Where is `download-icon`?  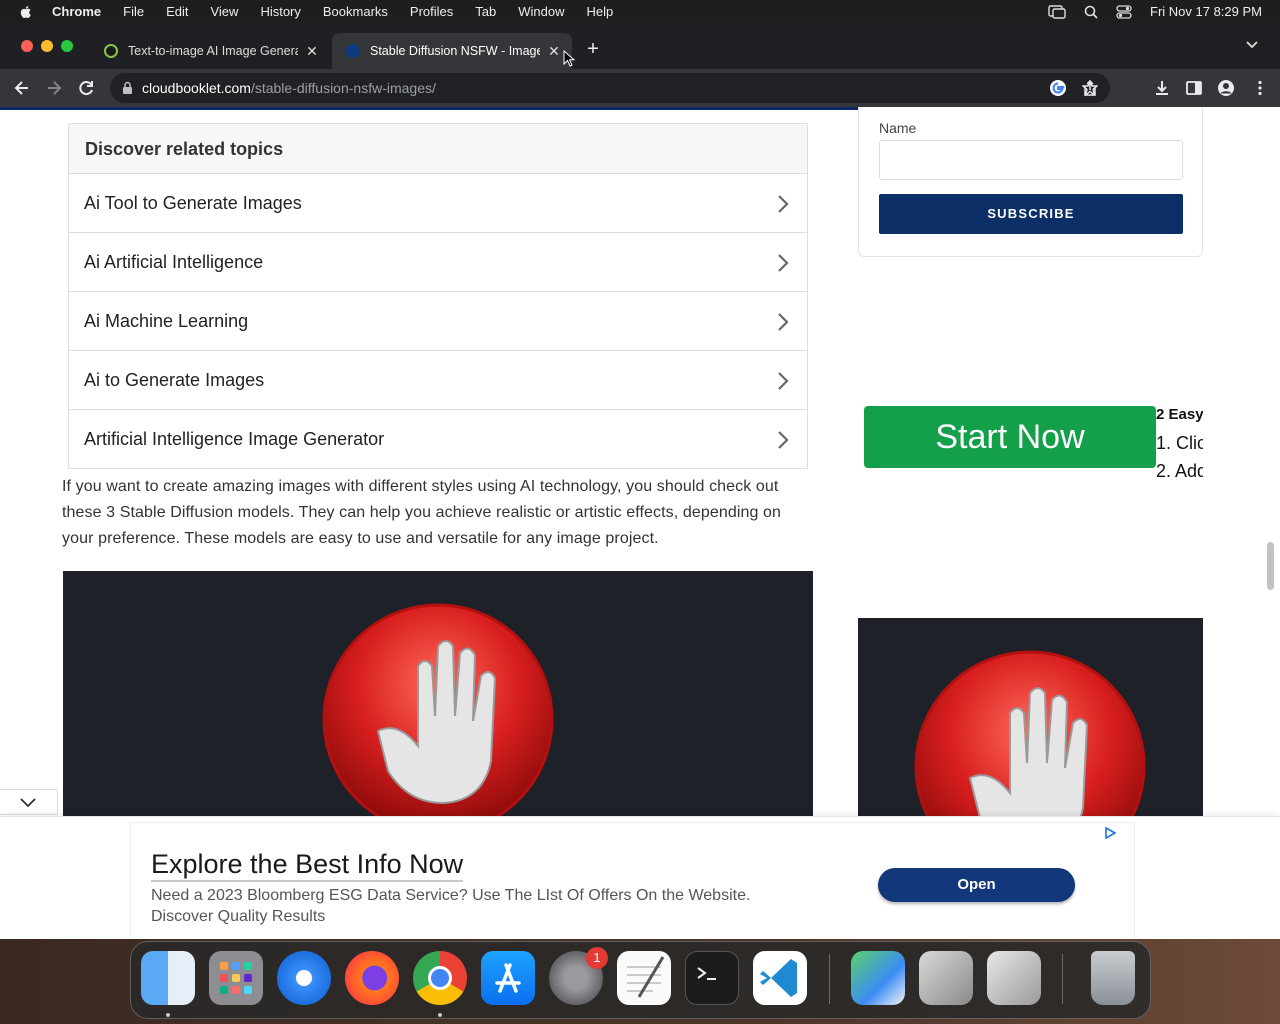 download-icon is located at coordinates (1162, 88).